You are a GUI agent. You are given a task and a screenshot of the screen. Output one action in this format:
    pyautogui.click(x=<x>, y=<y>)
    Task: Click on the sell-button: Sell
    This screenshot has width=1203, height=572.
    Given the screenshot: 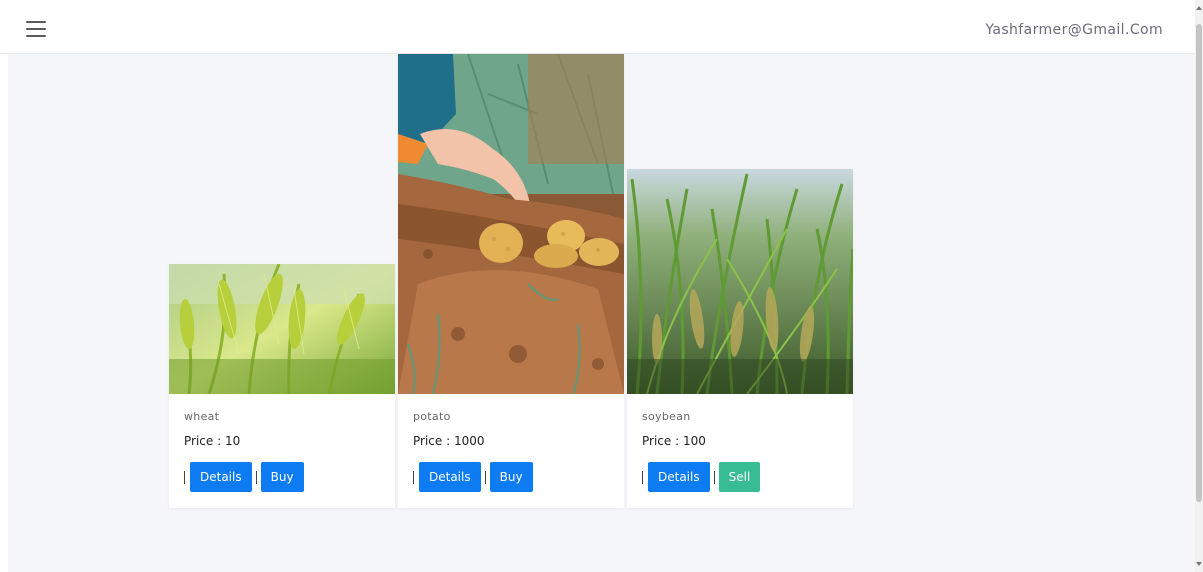 What is the action you would take?
    pyautogui.click(x=739, y=477)
    